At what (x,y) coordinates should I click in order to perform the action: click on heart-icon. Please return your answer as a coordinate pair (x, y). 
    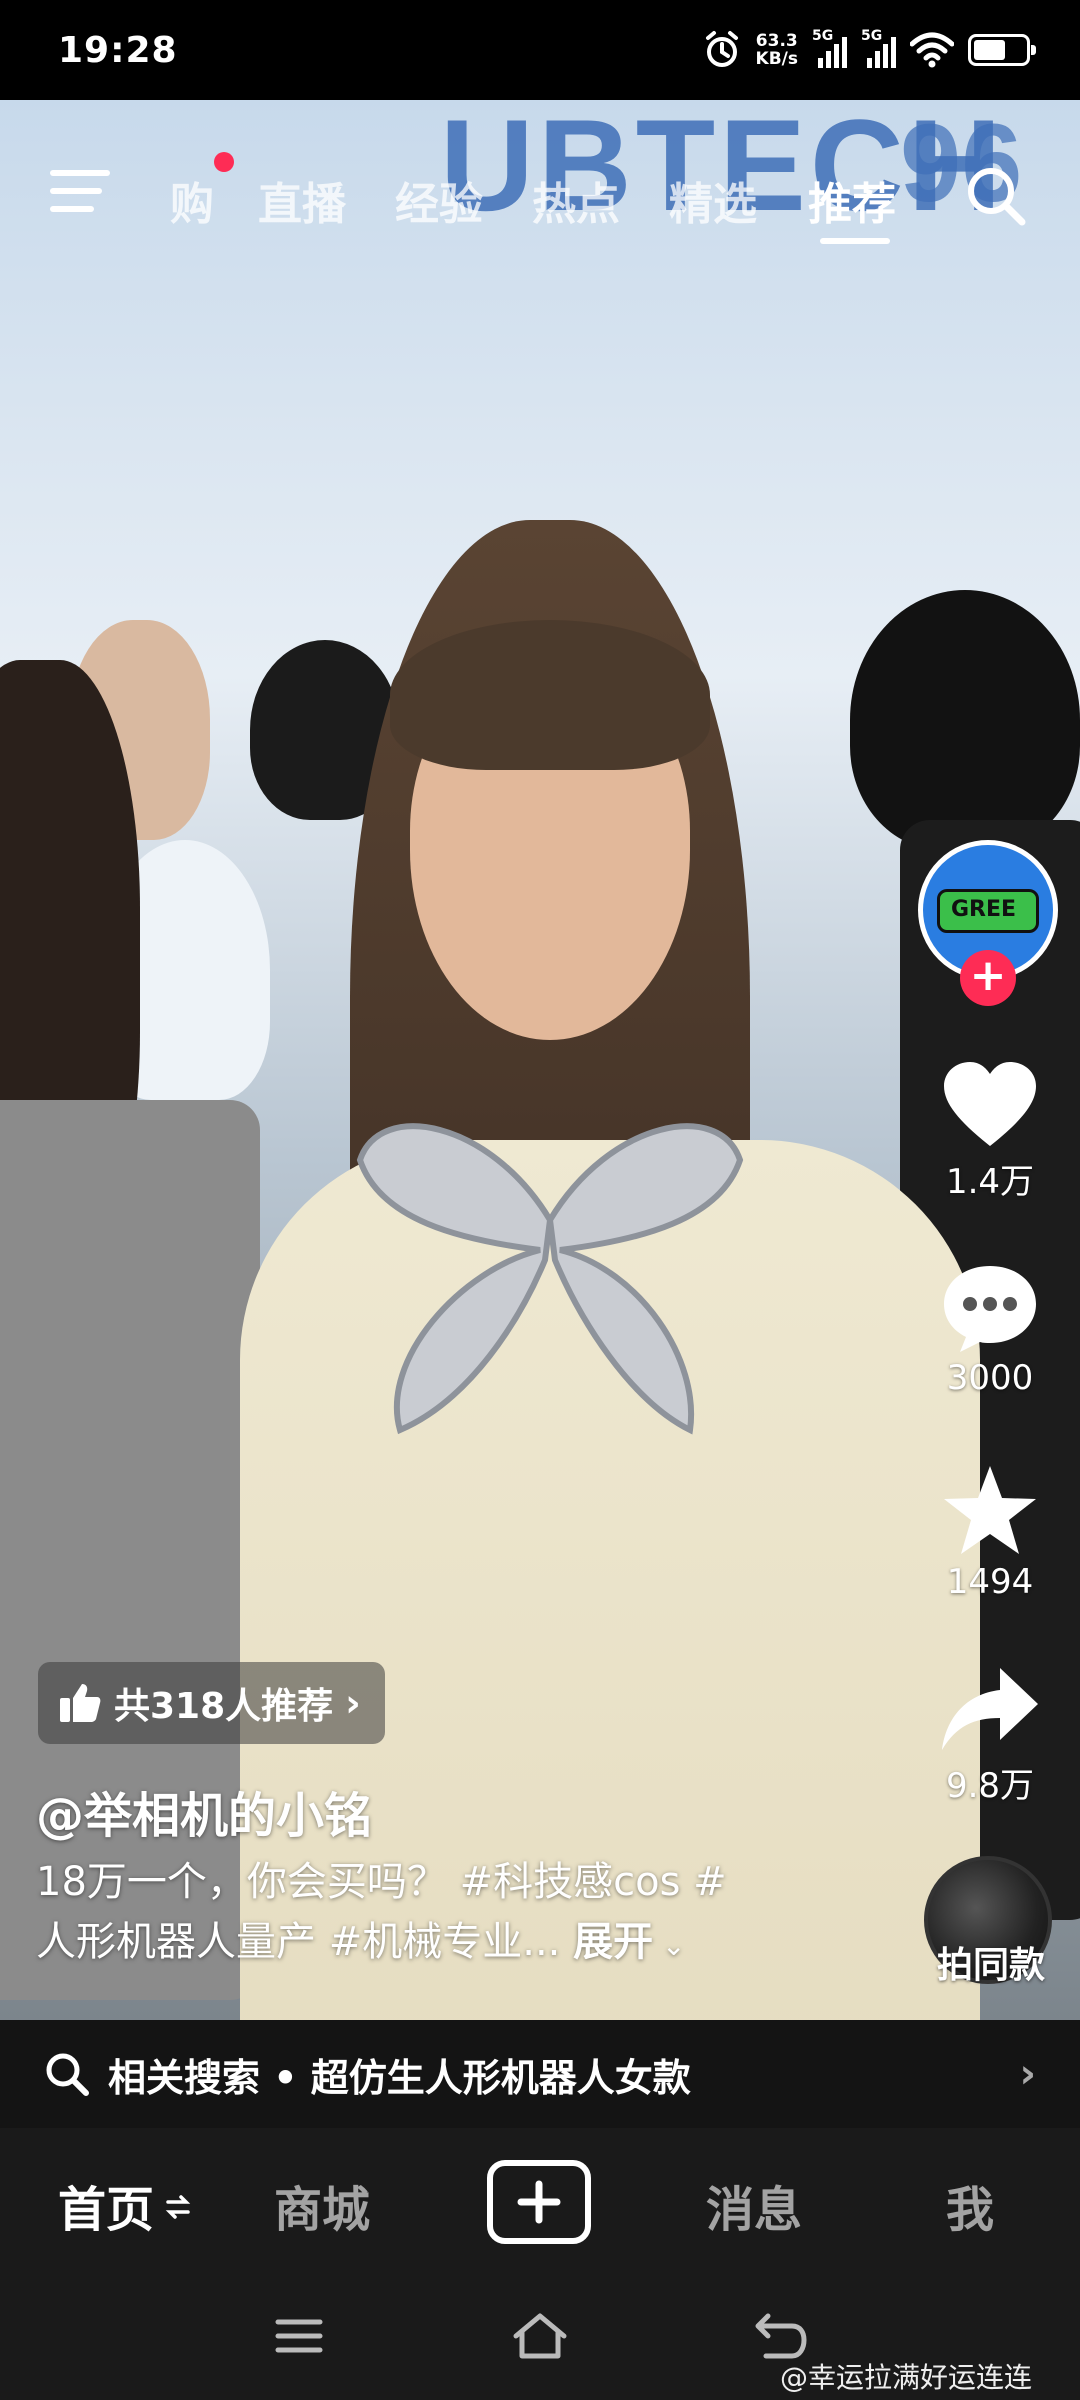
    Looking at the image, I should click on (990, 1104).